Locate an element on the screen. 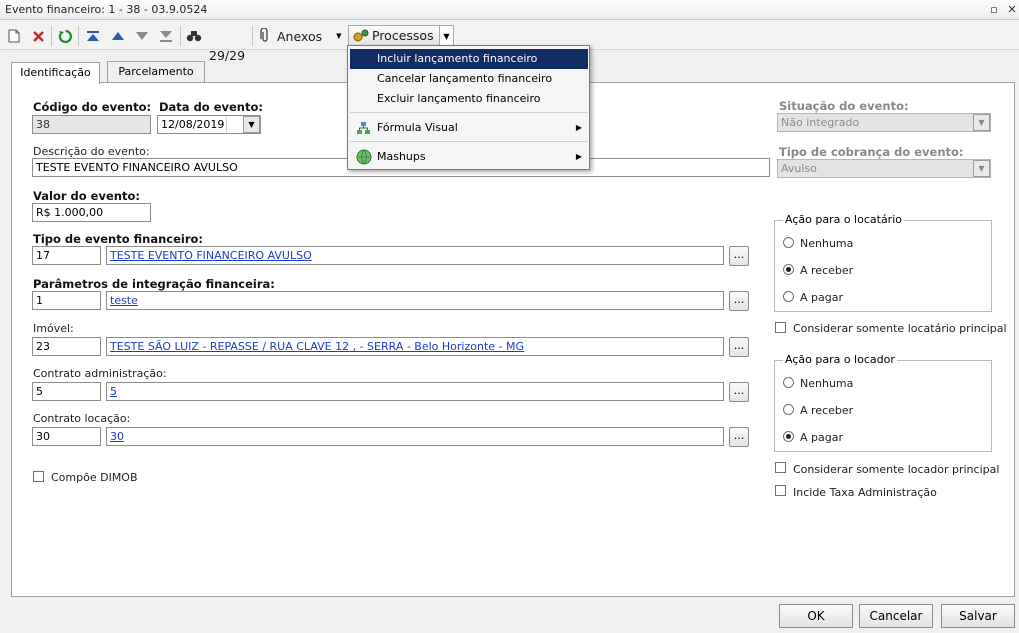 This screenshot has width=1019, height=633. cobranca-select: Avulso is located at coordinates (884, 168).